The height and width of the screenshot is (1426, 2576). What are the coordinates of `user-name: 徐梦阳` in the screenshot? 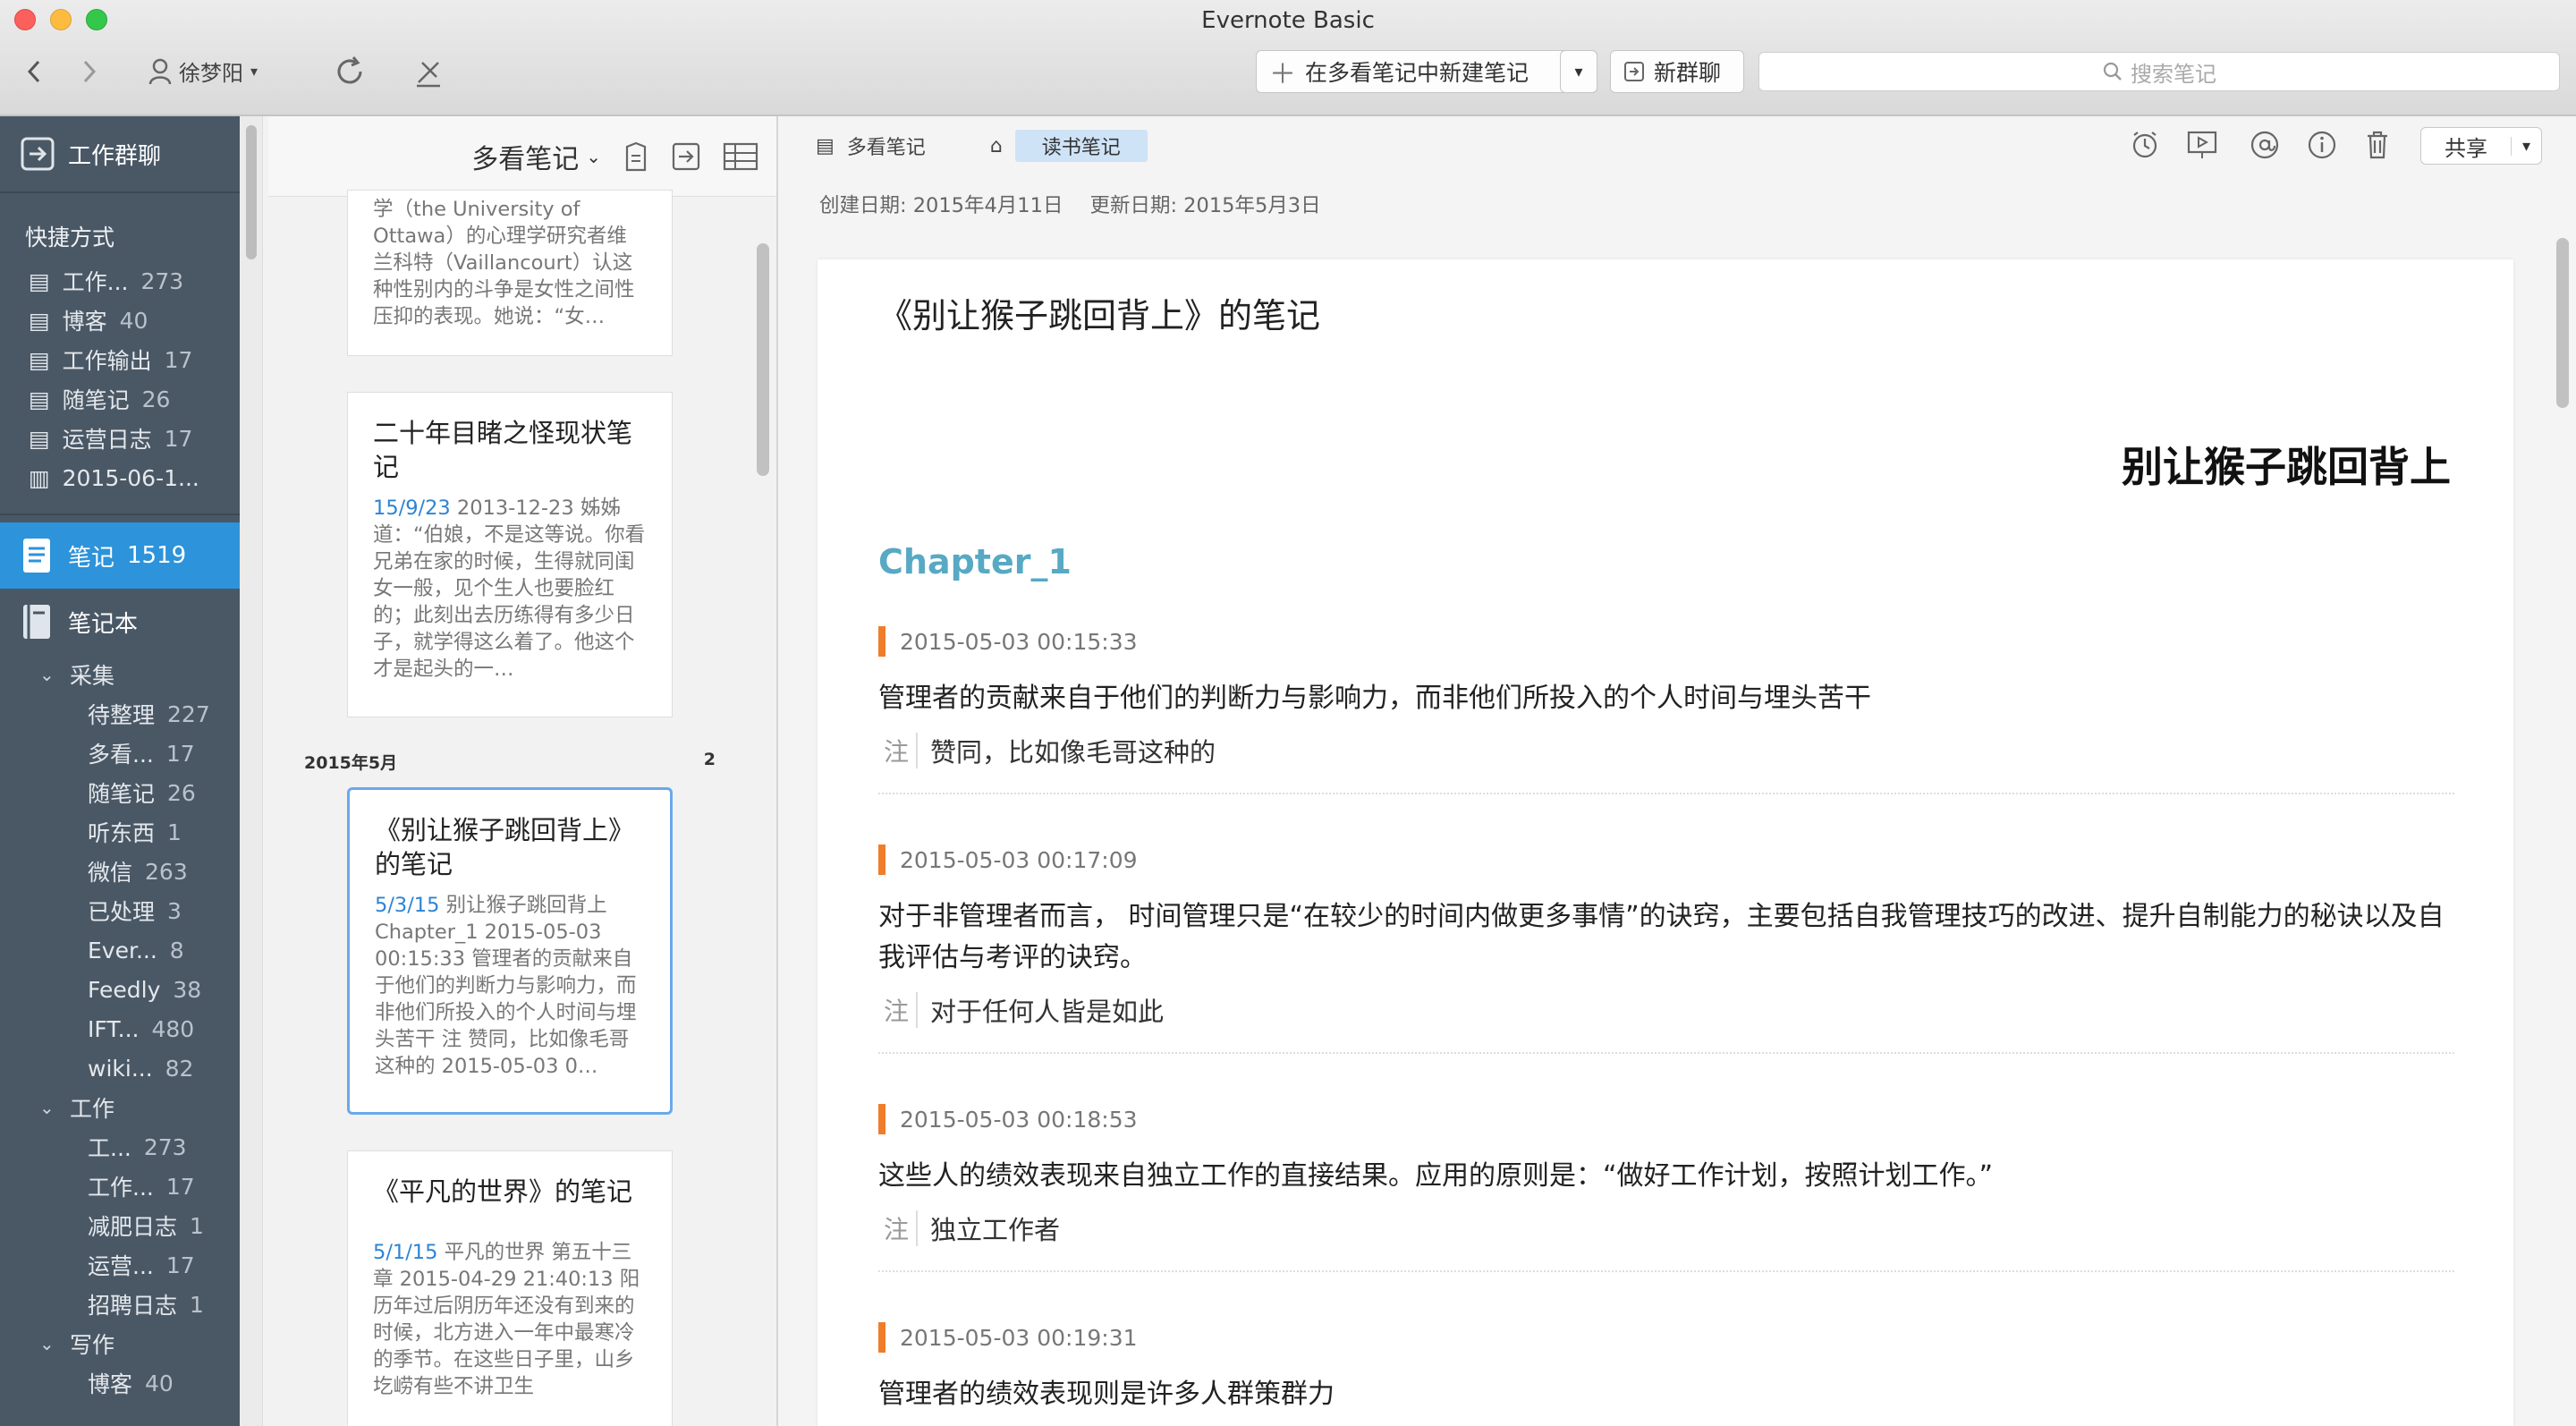 It's located at (211, 73).